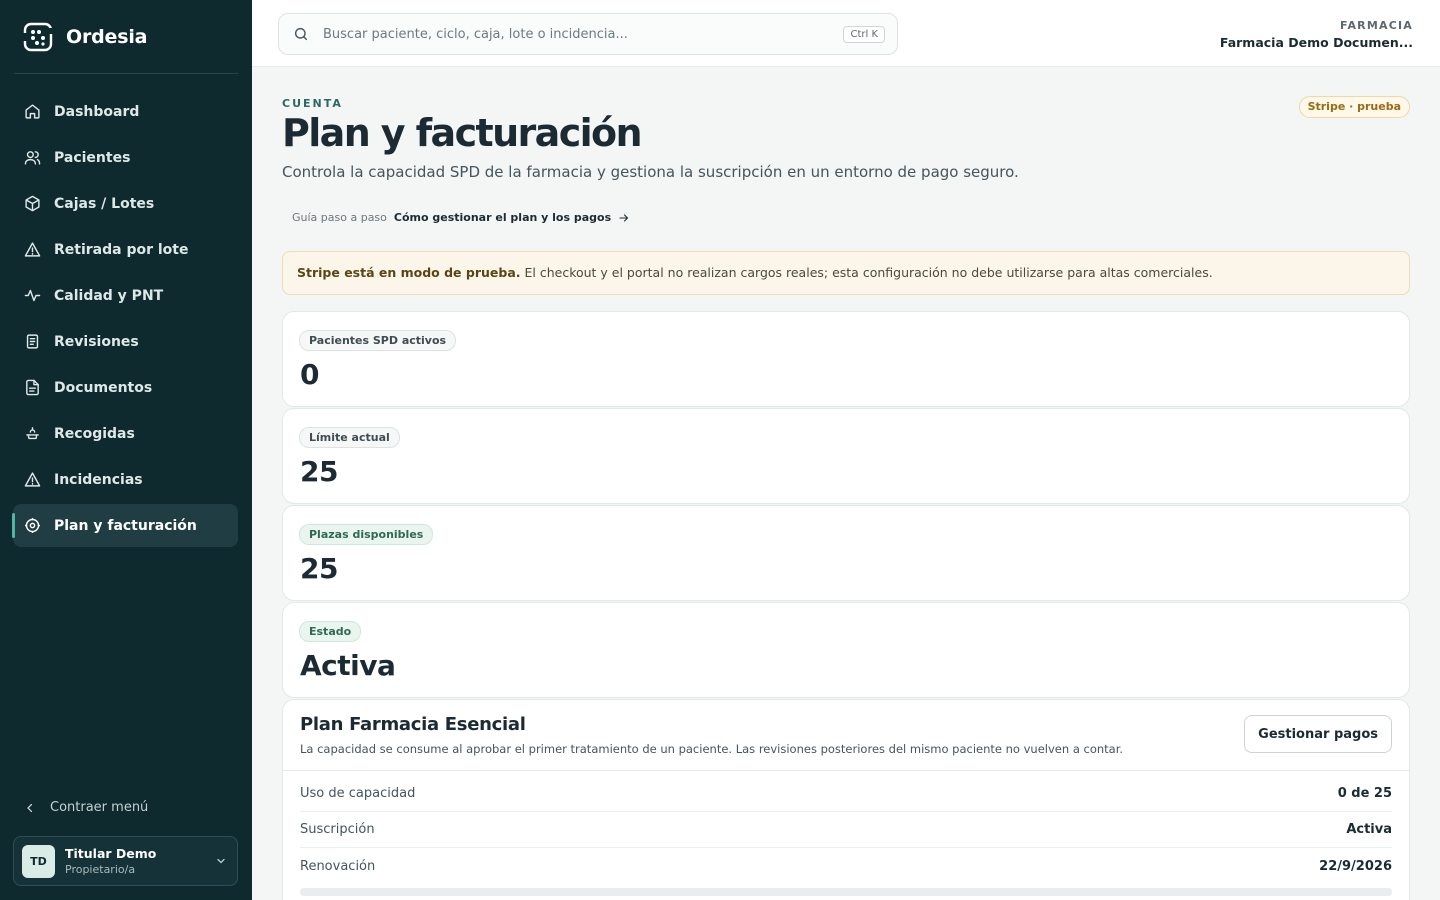 This screenshot has height=900, width=1440. Describe the element at coordinates (111, 853) in the screenshot. I see `user-name: Titular Demo` at that location.